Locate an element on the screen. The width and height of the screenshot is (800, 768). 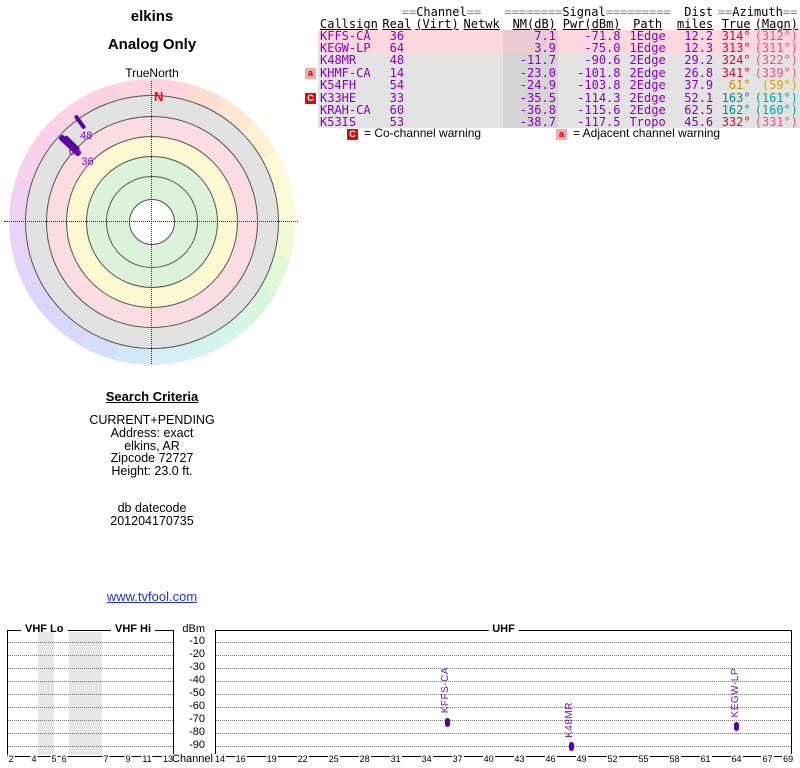
adjacent-channel-legend-text: = Adjacent channel warning is located at coordinates (647, 133).